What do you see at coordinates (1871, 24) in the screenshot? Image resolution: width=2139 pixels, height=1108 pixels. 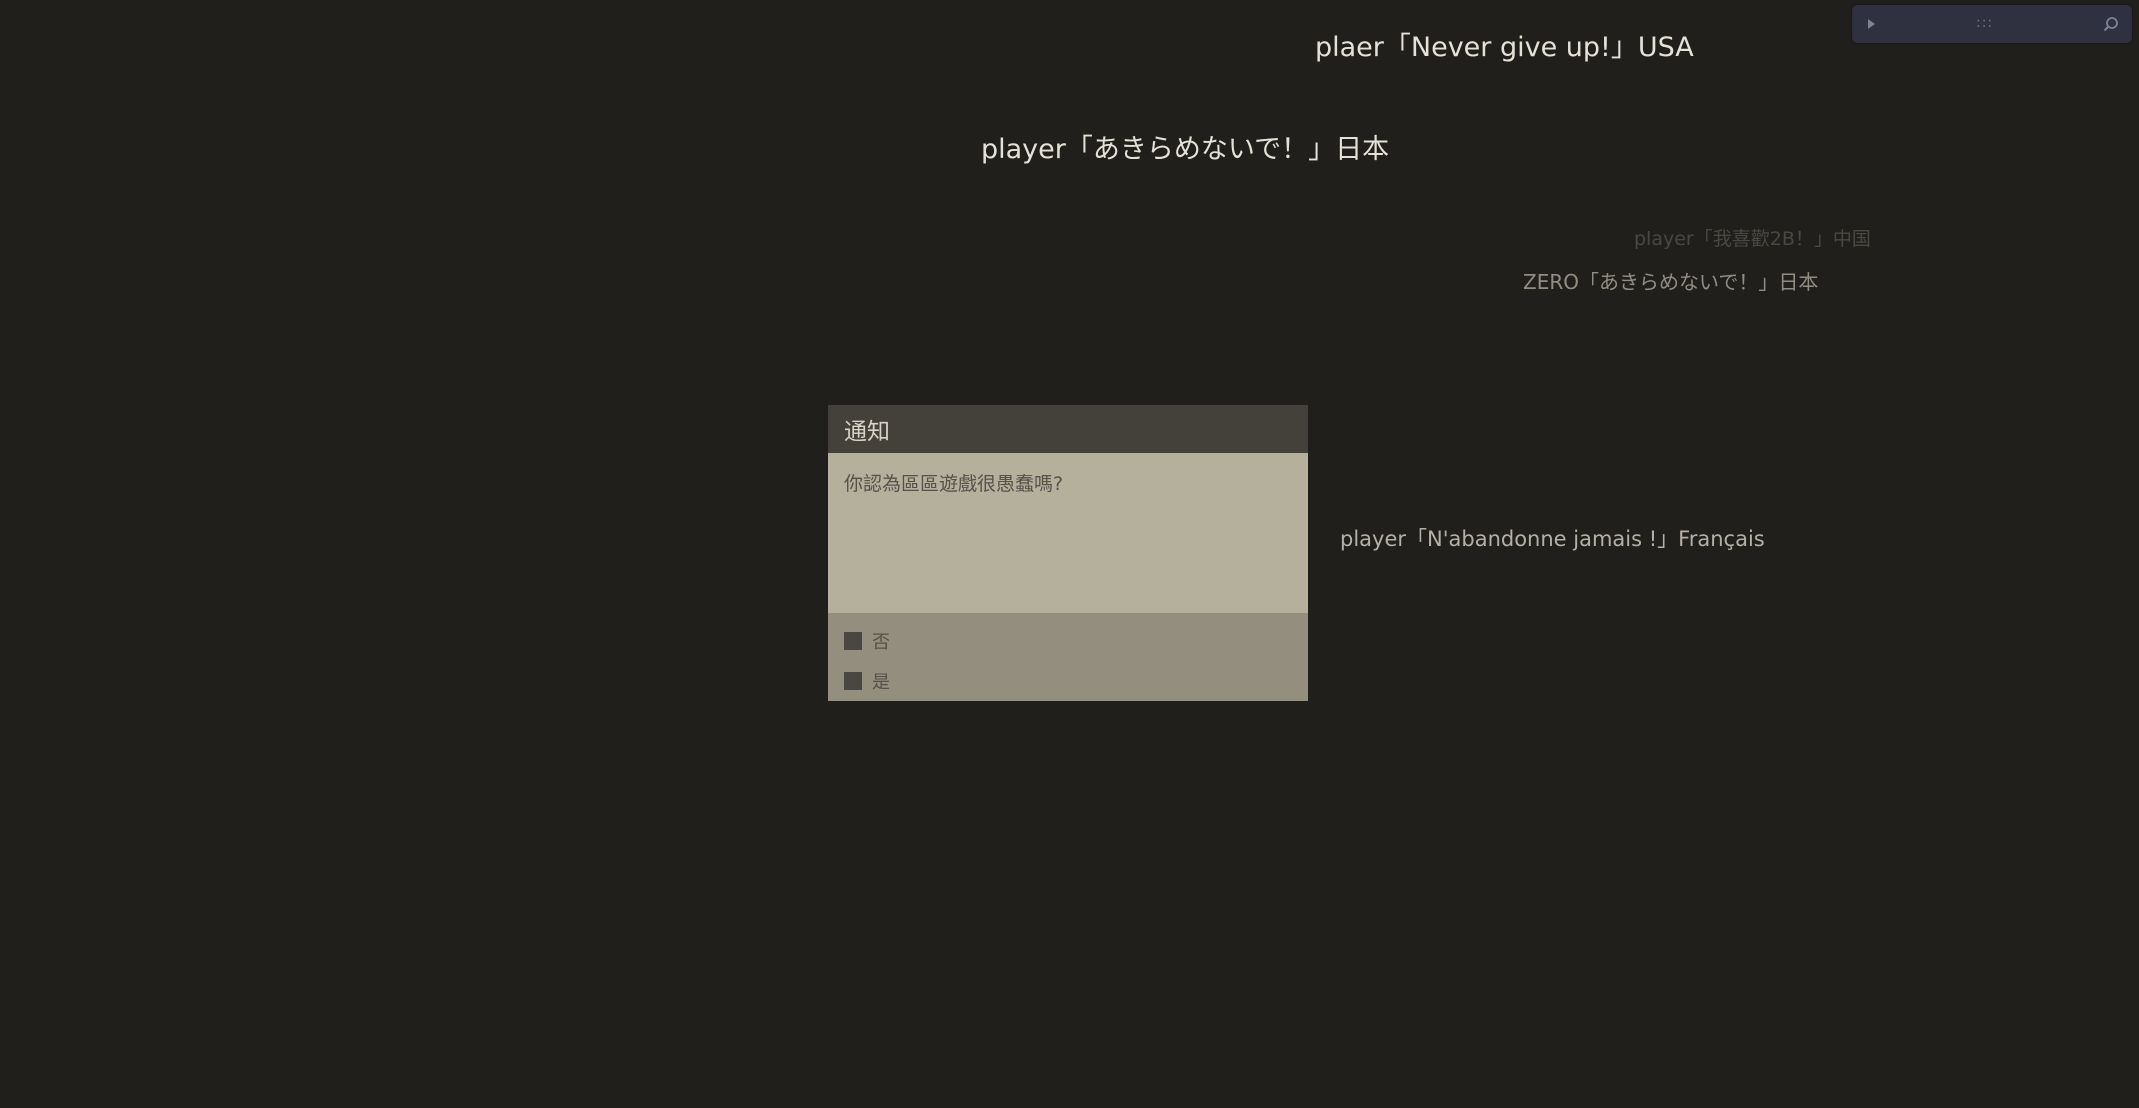 I see `play-icon` at bounding box center [1871, 24].